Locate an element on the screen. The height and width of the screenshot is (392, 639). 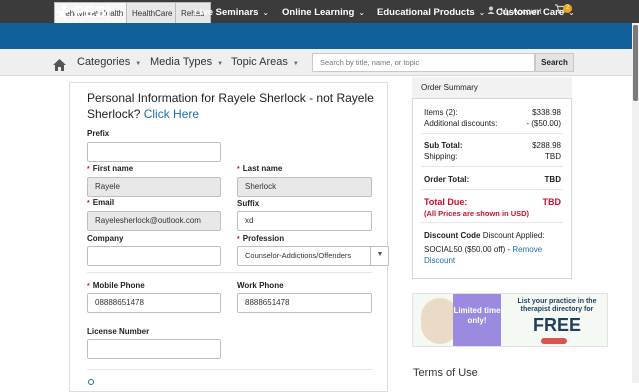
limited-time-badge: Limited time only! is located at coordinates (477, 320).